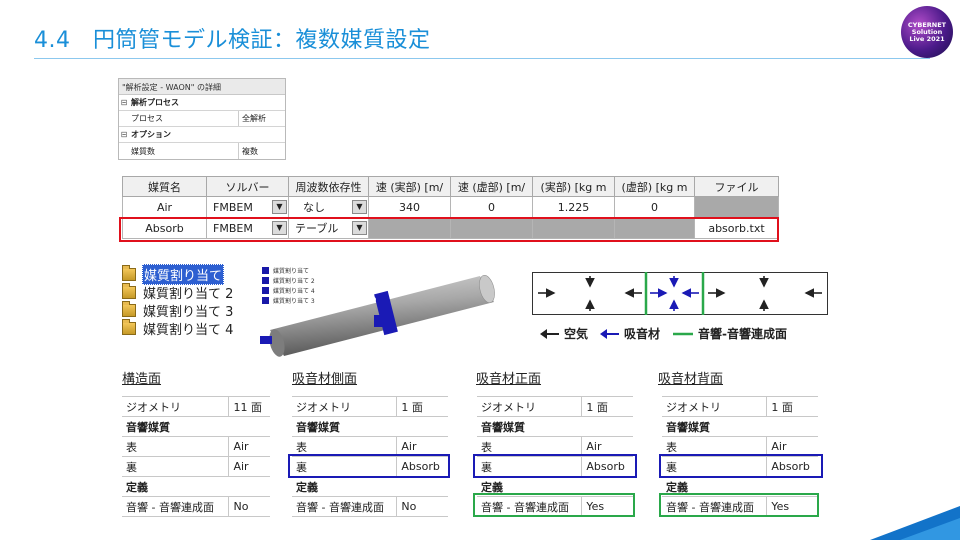 The width and height of the screenshot is (960, 540). What do you see at coordinates (325, 379) in the screenshot?
I see `panel-title-absorber-side: 吸音材側面` at bounding box center [325, 379].